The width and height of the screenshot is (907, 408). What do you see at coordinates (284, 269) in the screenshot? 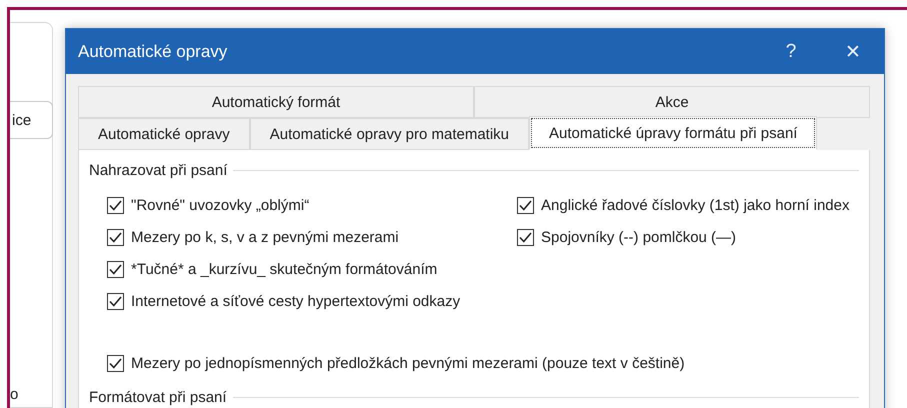
I see `checkbox-label: *Tučné* a _kurzívu_ skutečným formátováním` at bounding box center [284, 269].